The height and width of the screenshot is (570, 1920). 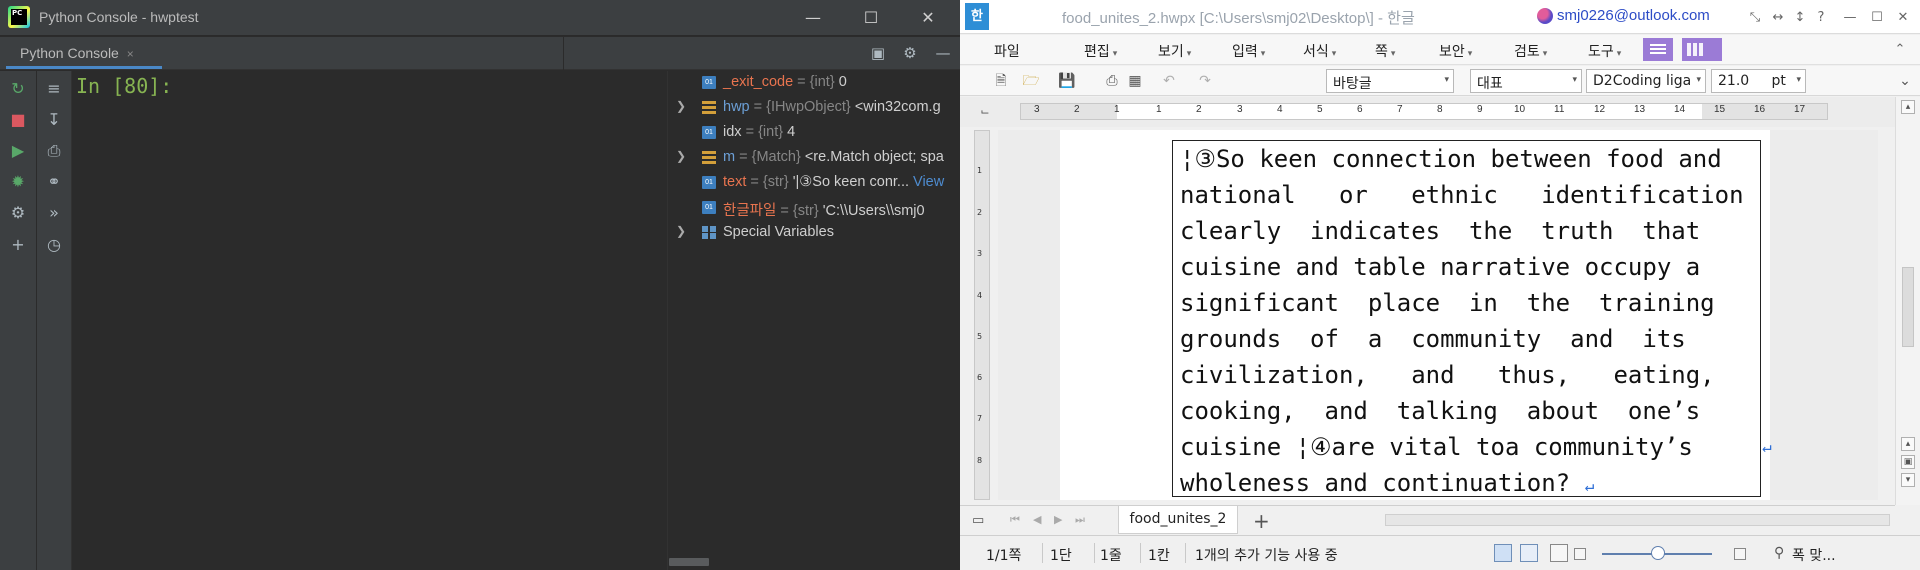 What do you see at coordinates (1440, 267) in the screenshot?
I see `text-line: cuisine and table narrative occupy a` at bounding box center [1440, 267].